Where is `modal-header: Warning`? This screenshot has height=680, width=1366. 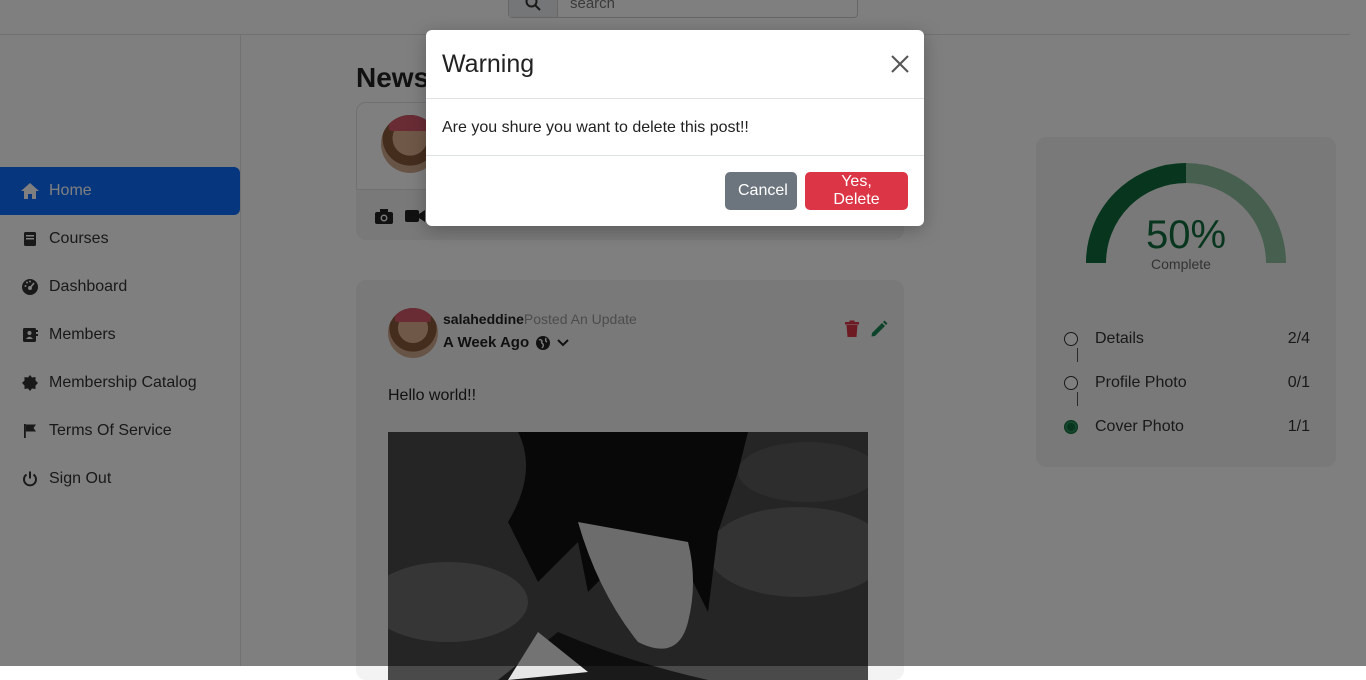
modal-header: Warning is located at coordinates (675, 64).